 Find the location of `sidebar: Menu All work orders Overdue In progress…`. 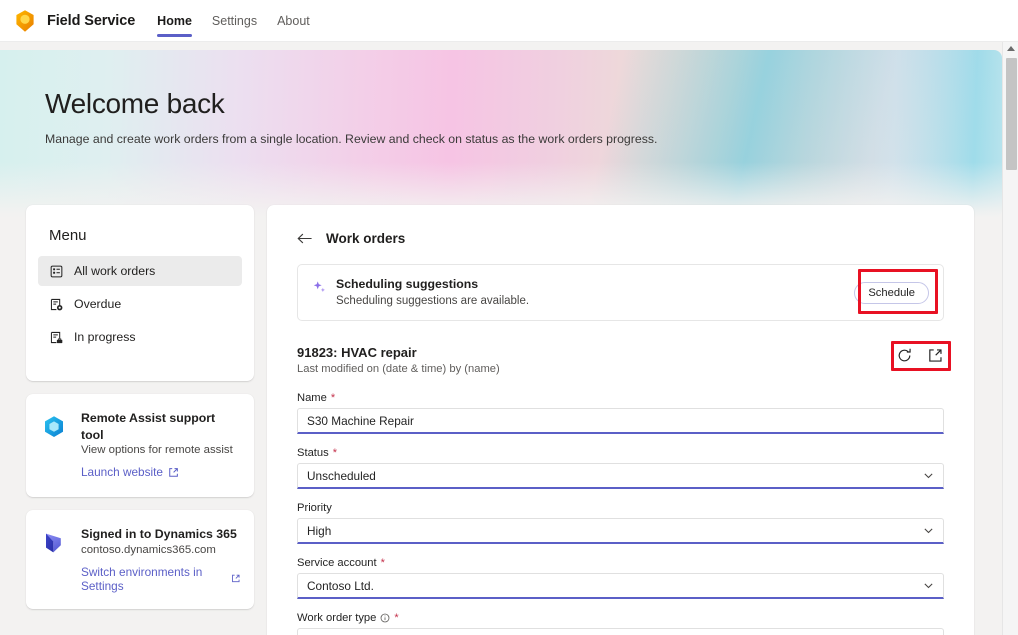

sidebar: Menu All work orders Overdue In progress… is located at coordinates (140, 407).